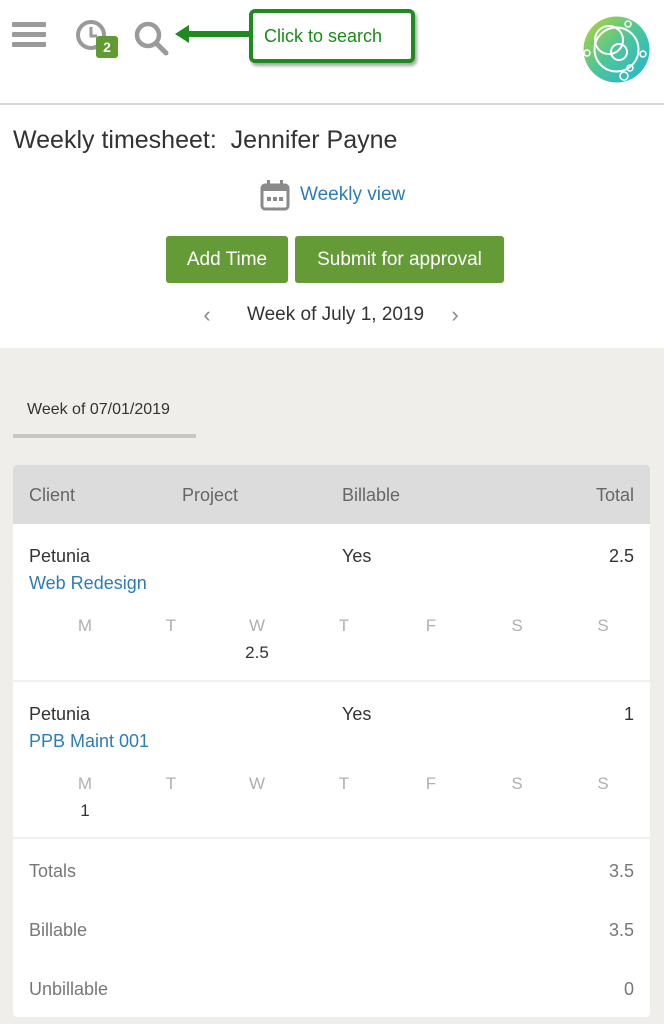 This screenshot has height=1024, width=664. What do you see at coordinates (332, 36) in the screenshot?
I see `search-hint-callout: Click to search` at bounding box center [332, 36].